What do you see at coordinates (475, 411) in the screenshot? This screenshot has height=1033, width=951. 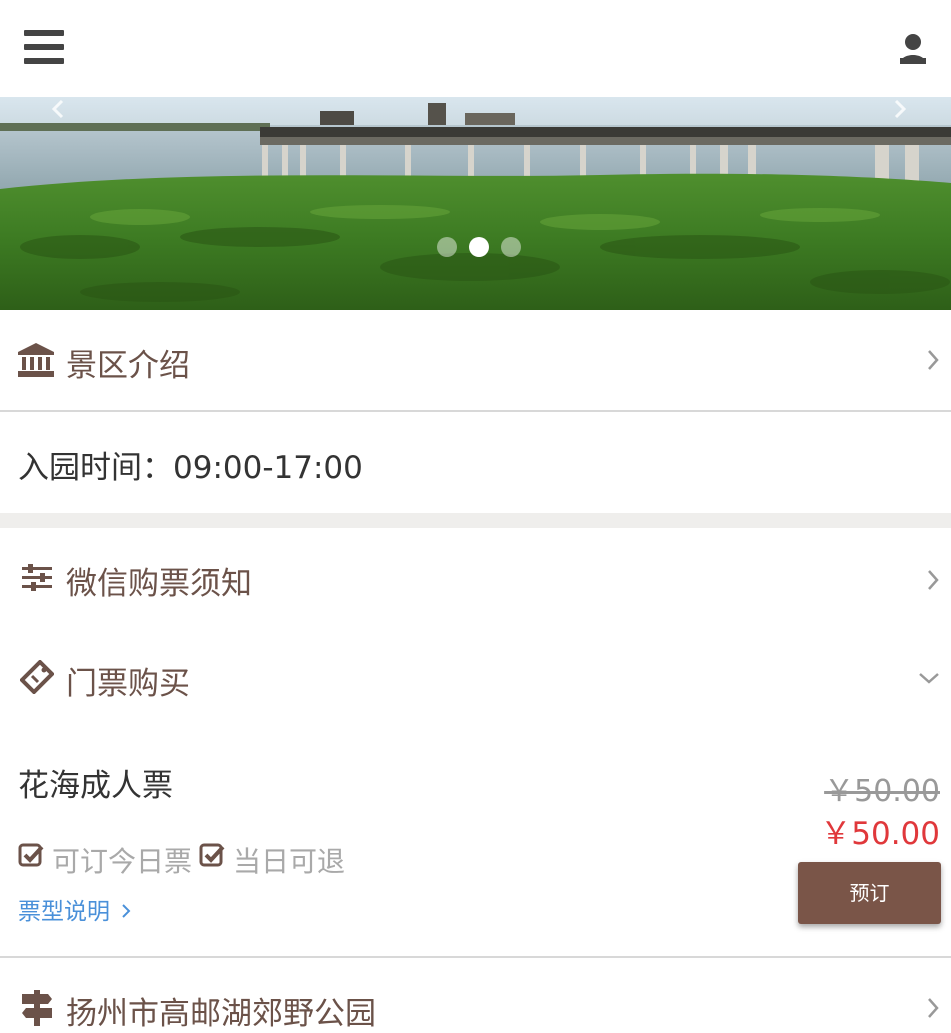 I see `divider` at bounding box center [475, 411].